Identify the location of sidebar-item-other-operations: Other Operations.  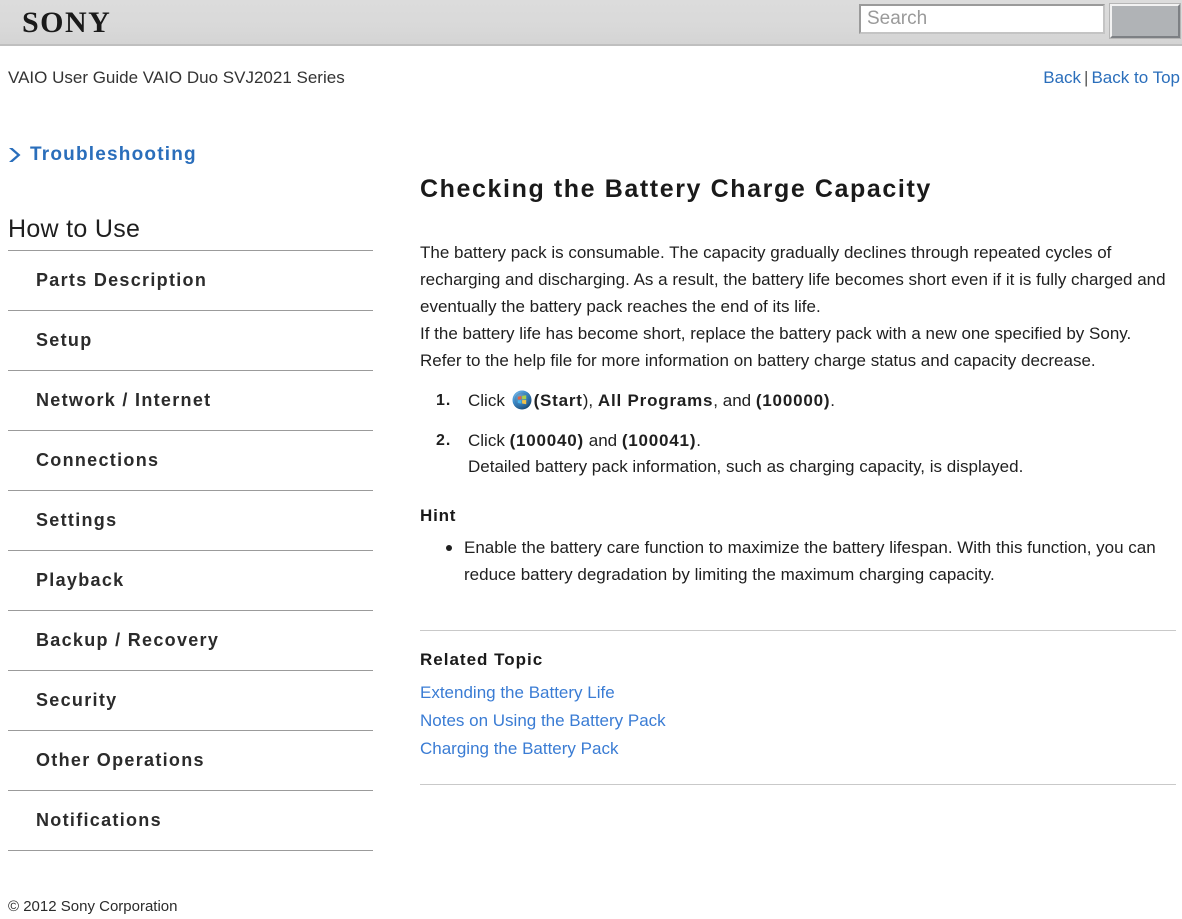
(190, 760).